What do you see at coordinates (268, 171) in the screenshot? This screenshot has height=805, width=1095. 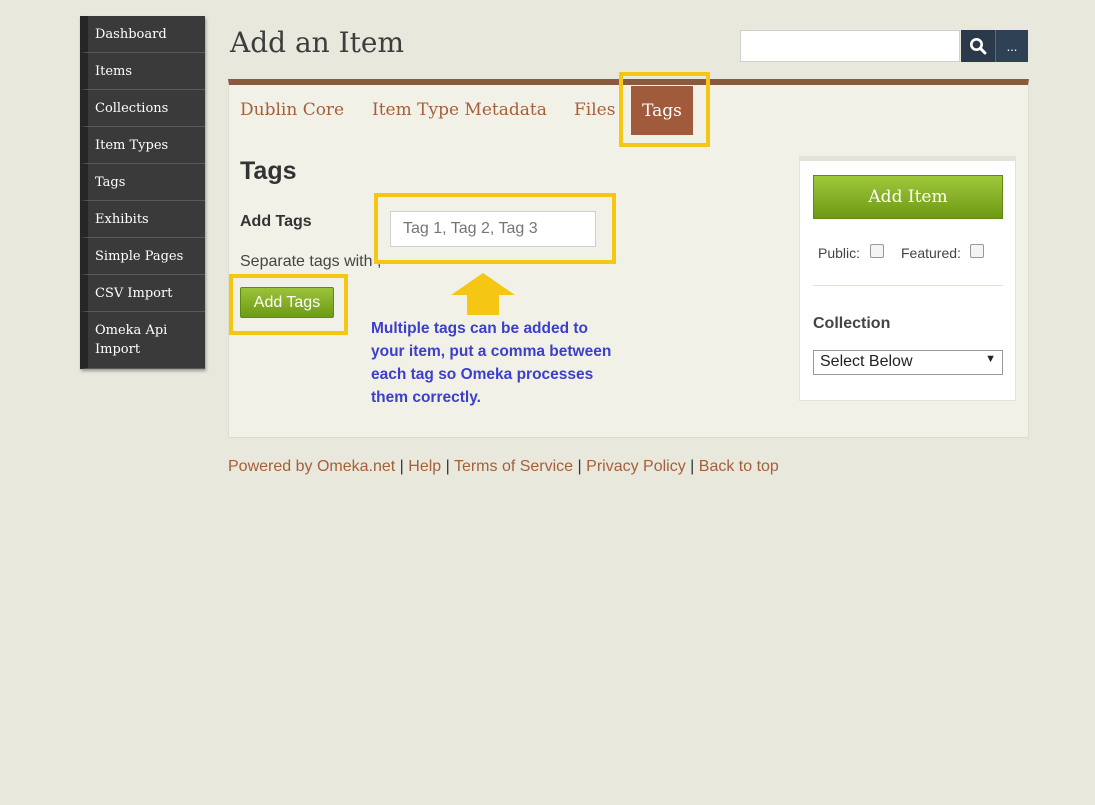 I see `section-title: Tags` at bounding box center [268, 171].